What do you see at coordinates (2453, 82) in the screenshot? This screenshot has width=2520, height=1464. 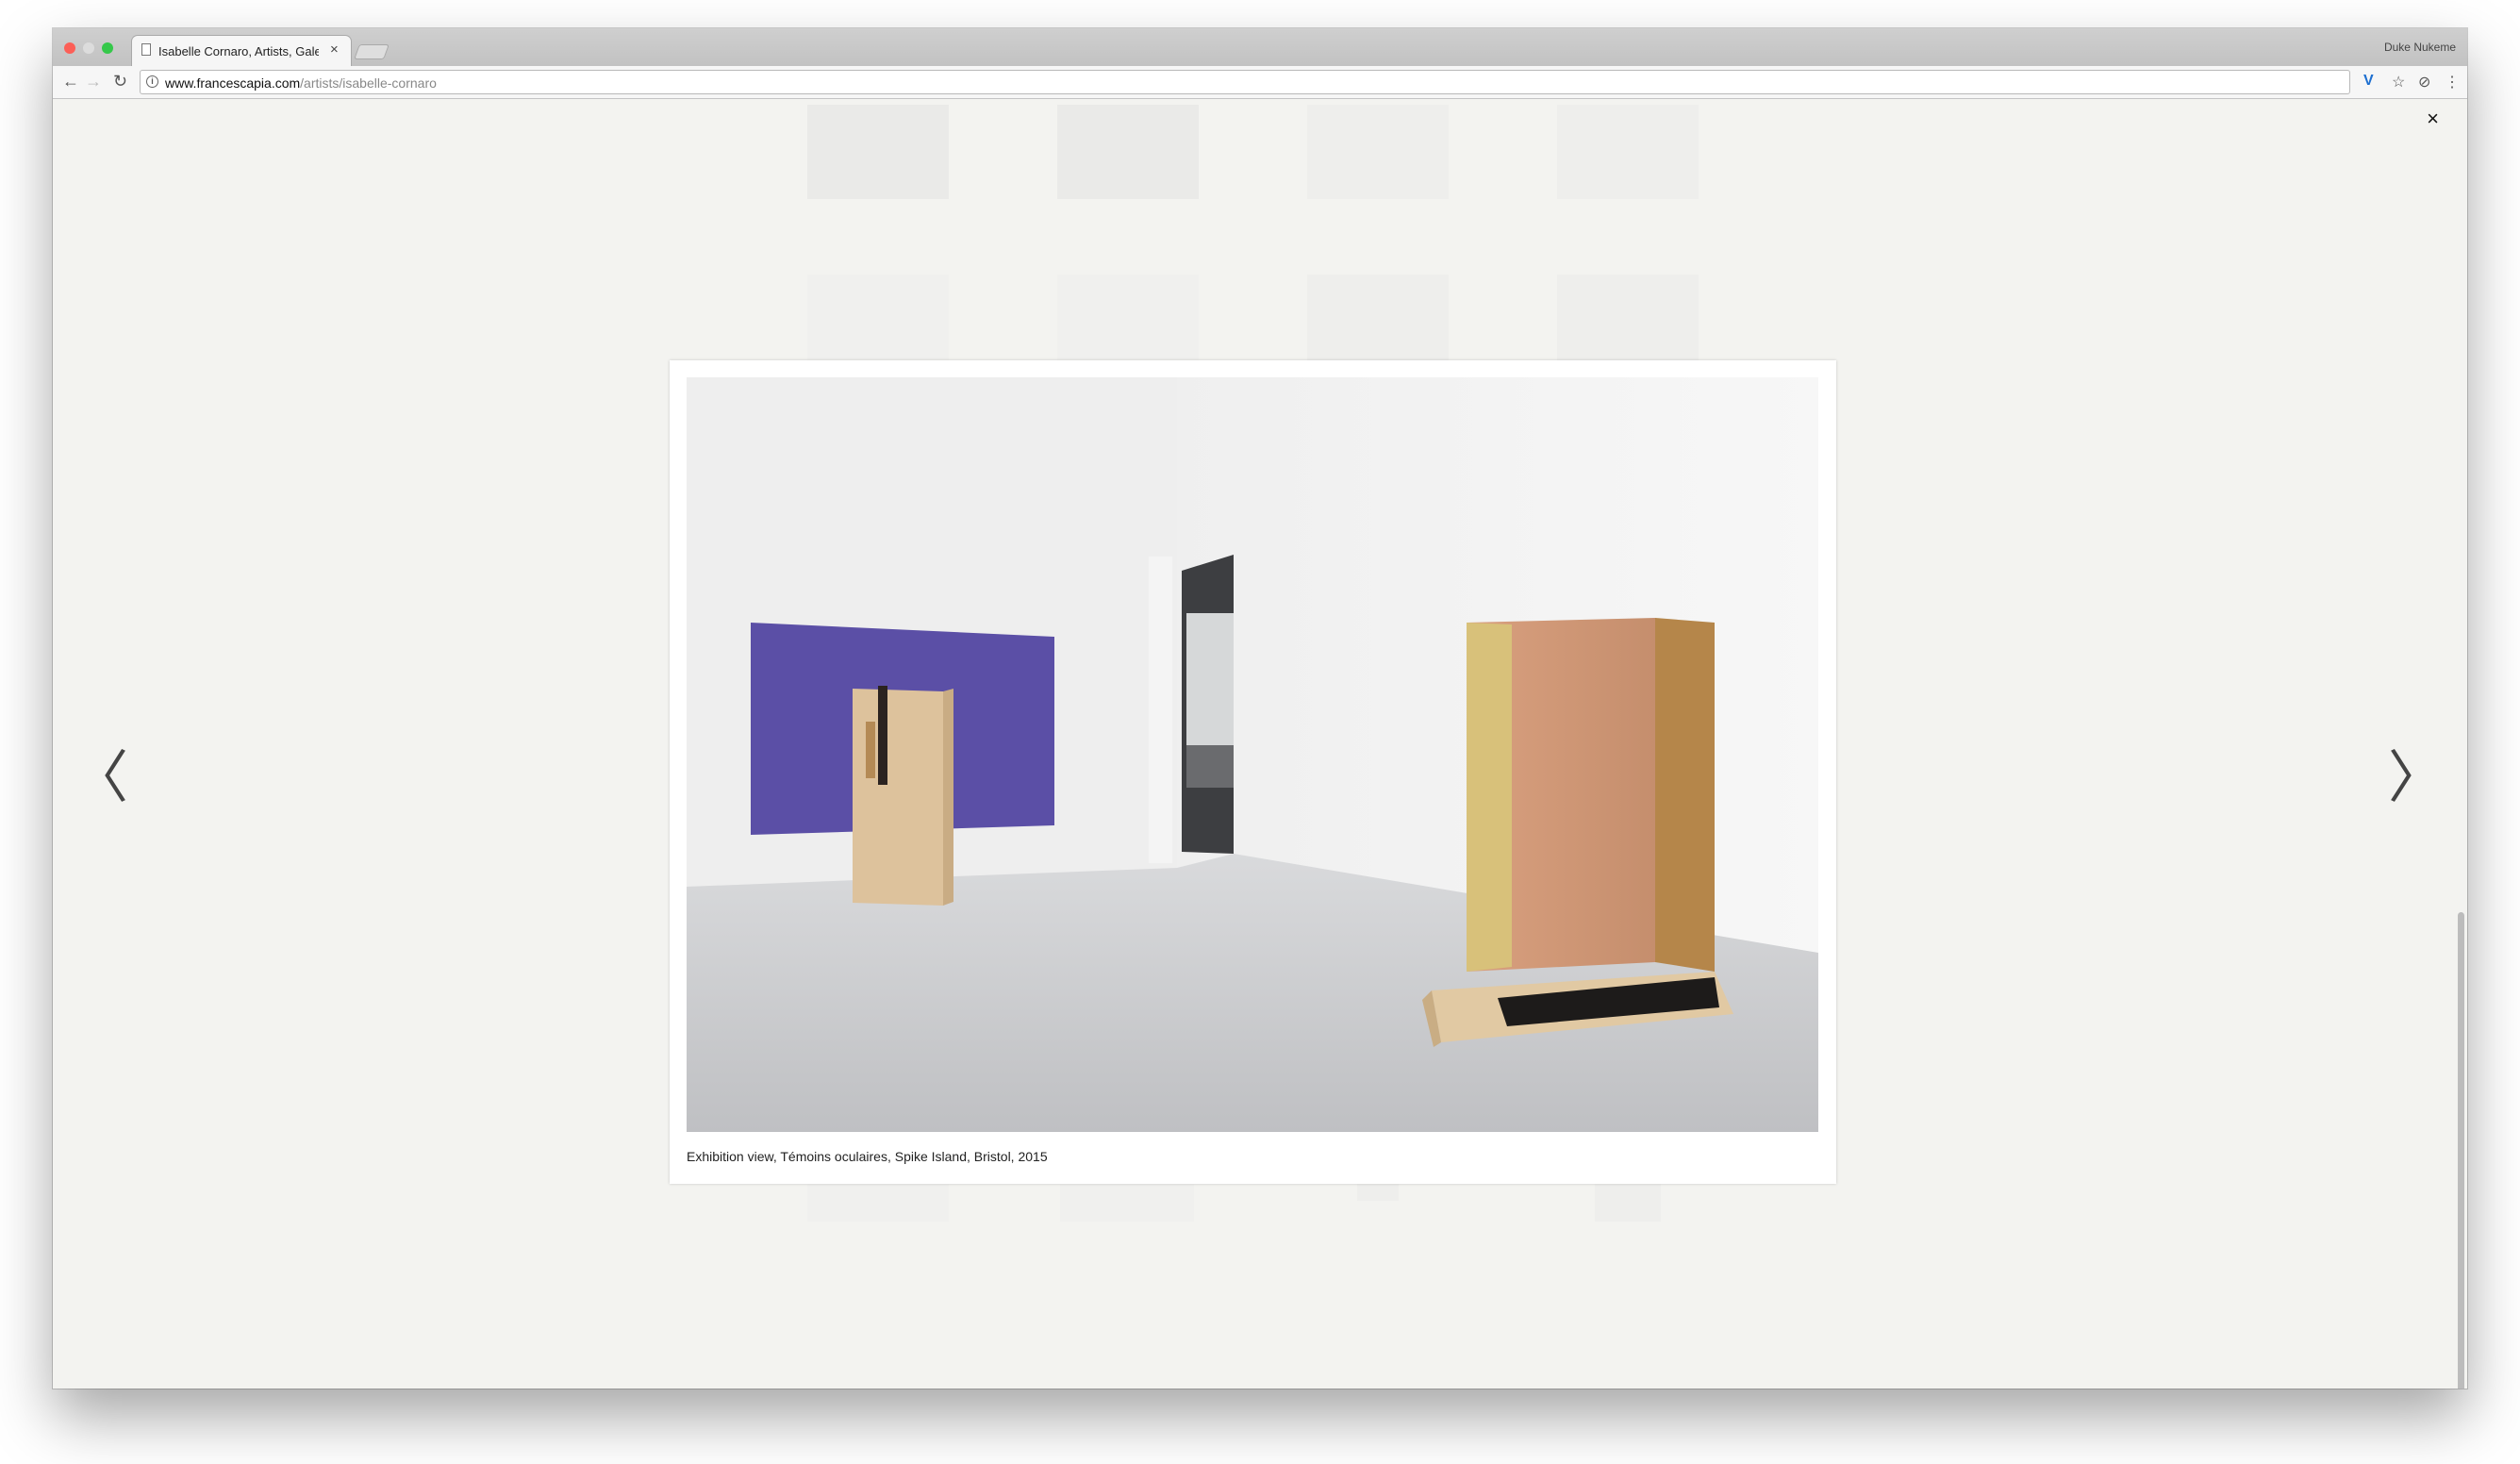 I see `menu-icon: ⋮` at bounding box center [2453, 82].